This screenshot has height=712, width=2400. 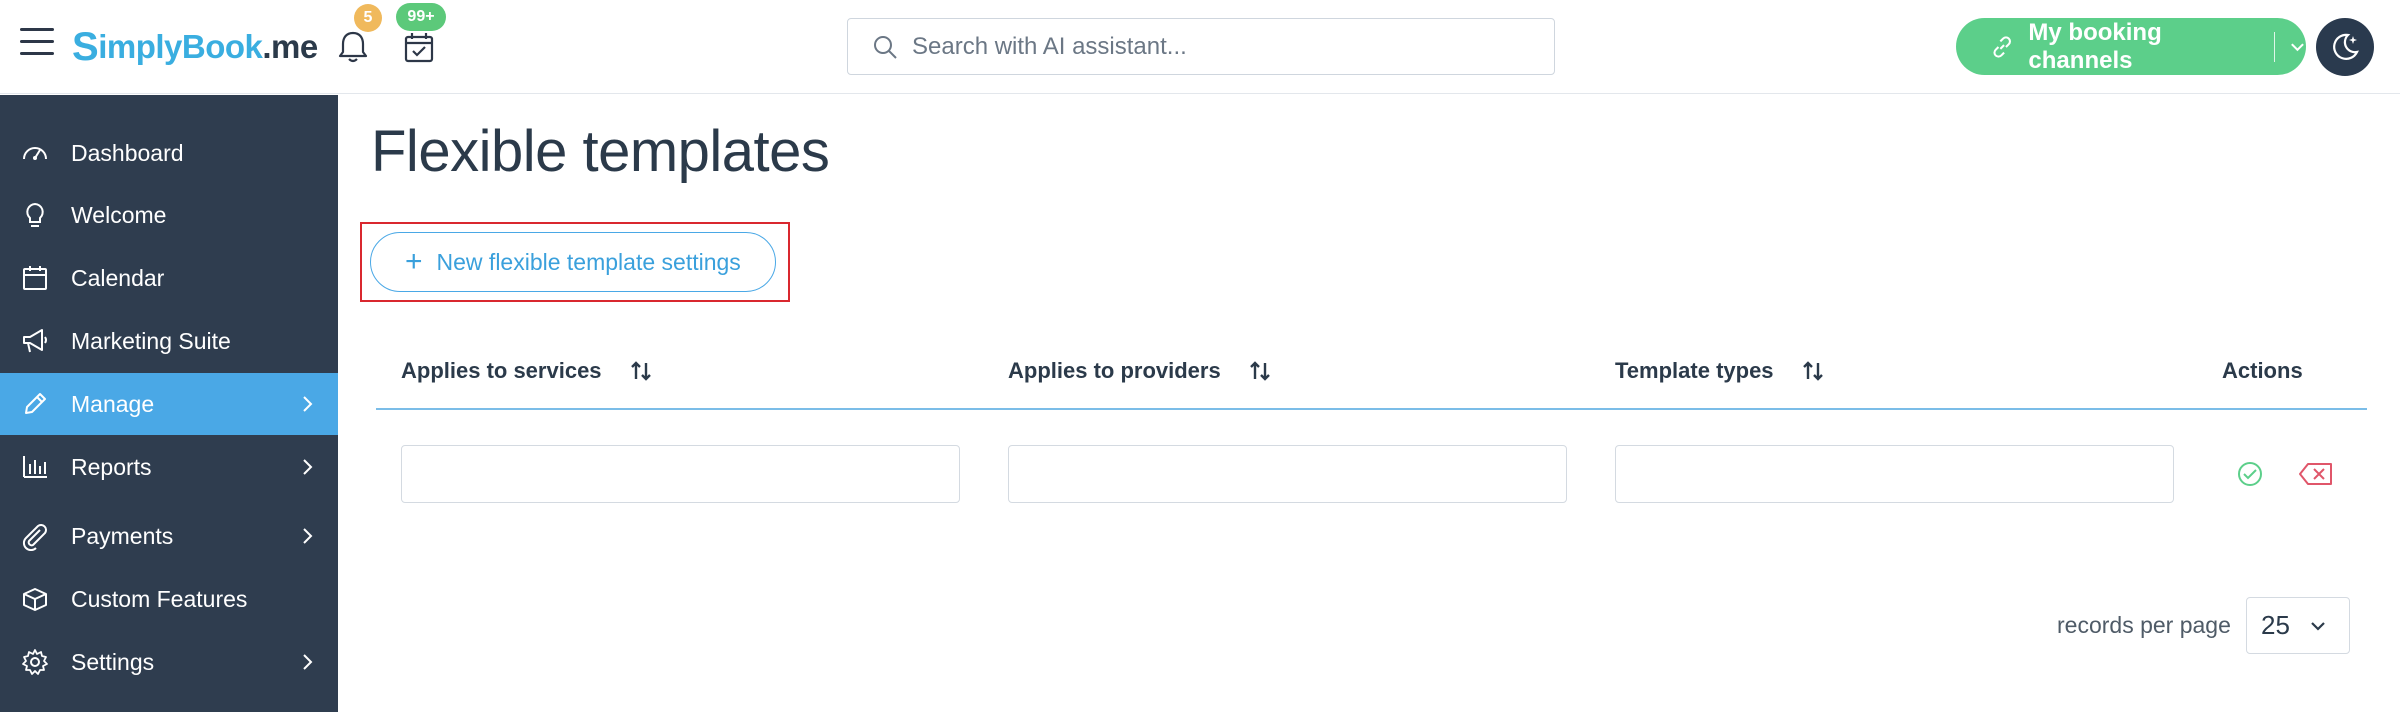 What do you see at coordinates (159, 598) in the screenshot?
I see `sidebar-item-label: Custom Features` at bounding box center [159, 598].